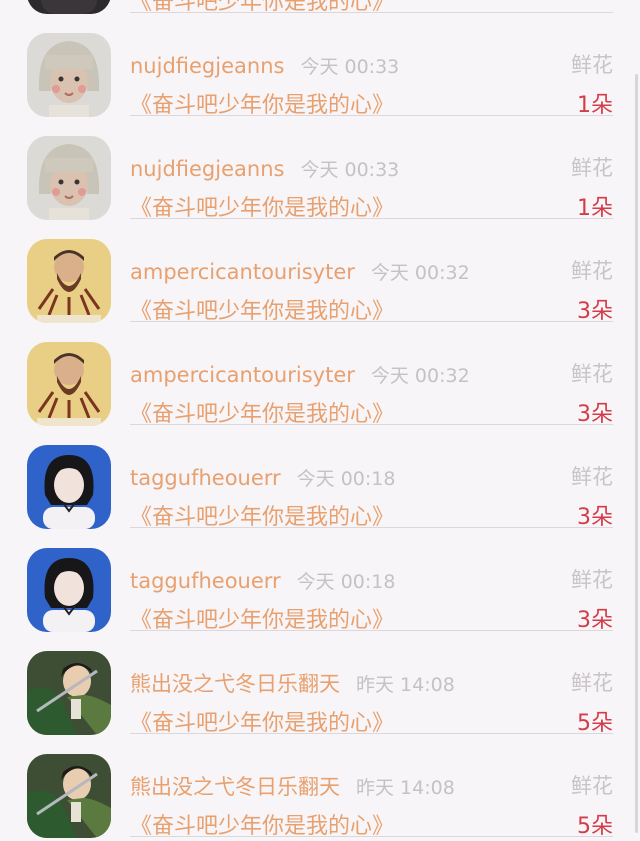  What do you see at coordinates (636, 453) in the screenshot?
I see `scrollbar` at bounding box center [636, 453].